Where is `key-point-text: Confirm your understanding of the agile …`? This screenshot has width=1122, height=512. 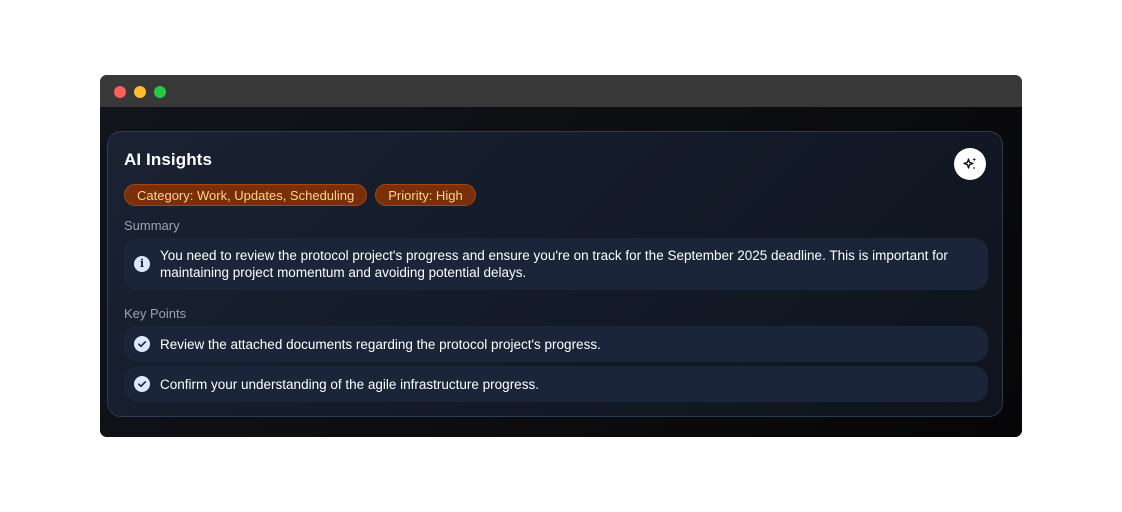 key-point-text: Confirm your understanding of the agile … is located at coordinates (349, 384).